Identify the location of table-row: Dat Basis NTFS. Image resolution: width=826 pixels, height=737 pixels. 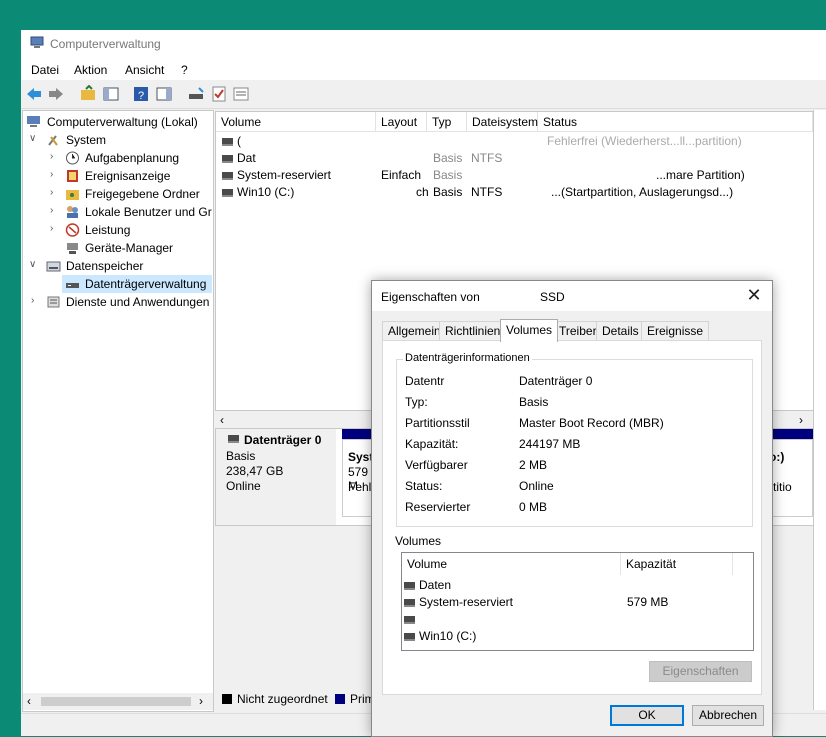
(514, 158).